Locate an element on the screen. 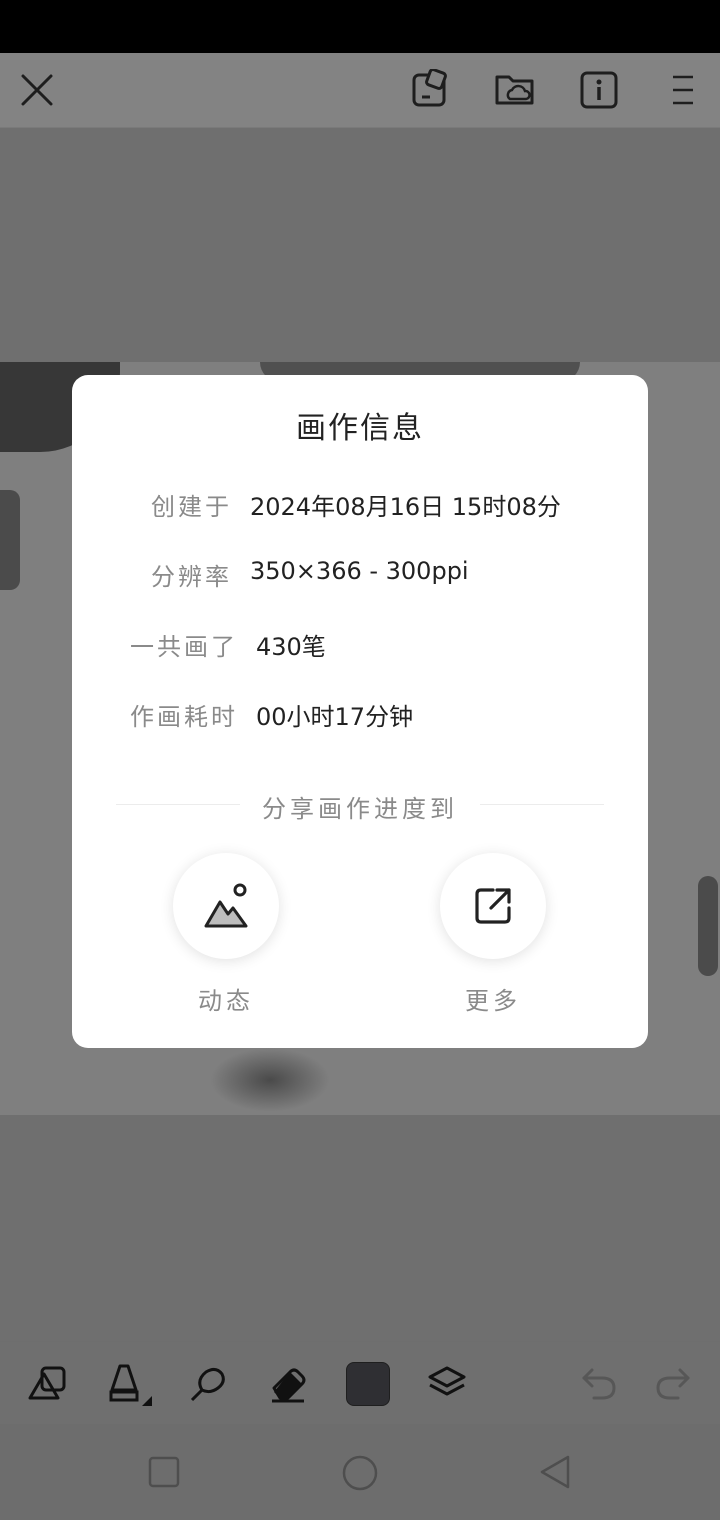  info-icon is located at coordinates (599, 90).